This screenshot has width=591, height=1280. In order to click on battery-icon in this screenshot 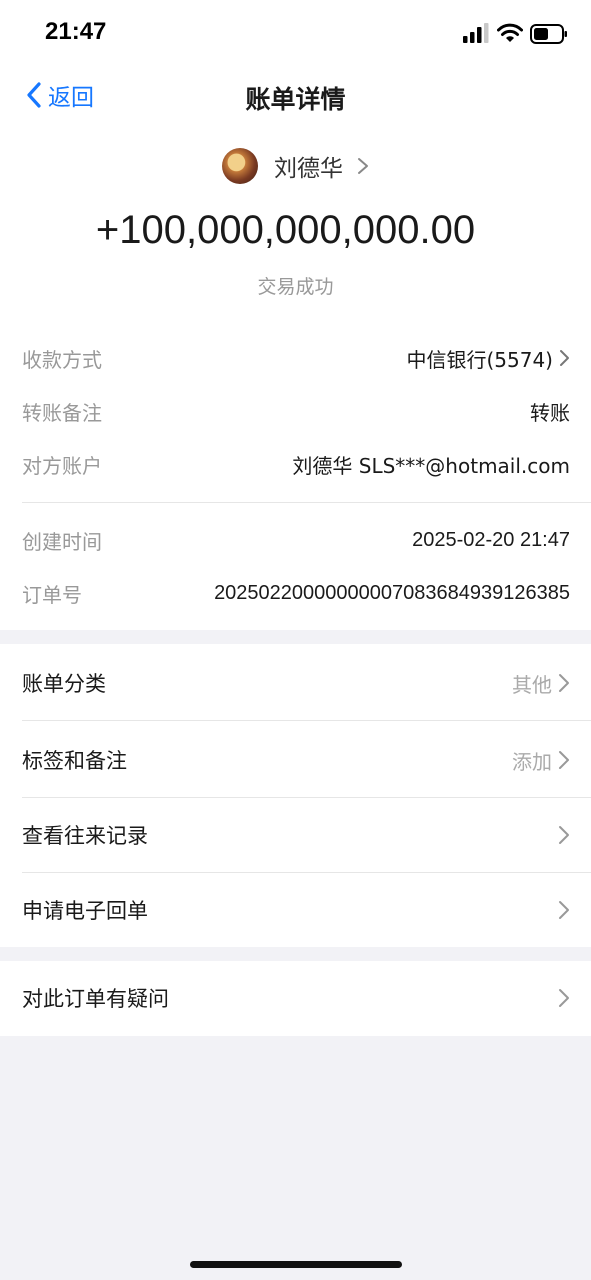, I will do `click(548, 34)`.